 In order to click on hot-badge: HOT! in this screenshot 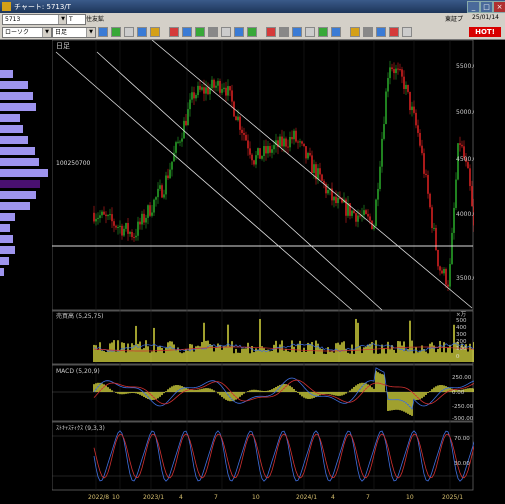, I will do `click(485, 32)`.